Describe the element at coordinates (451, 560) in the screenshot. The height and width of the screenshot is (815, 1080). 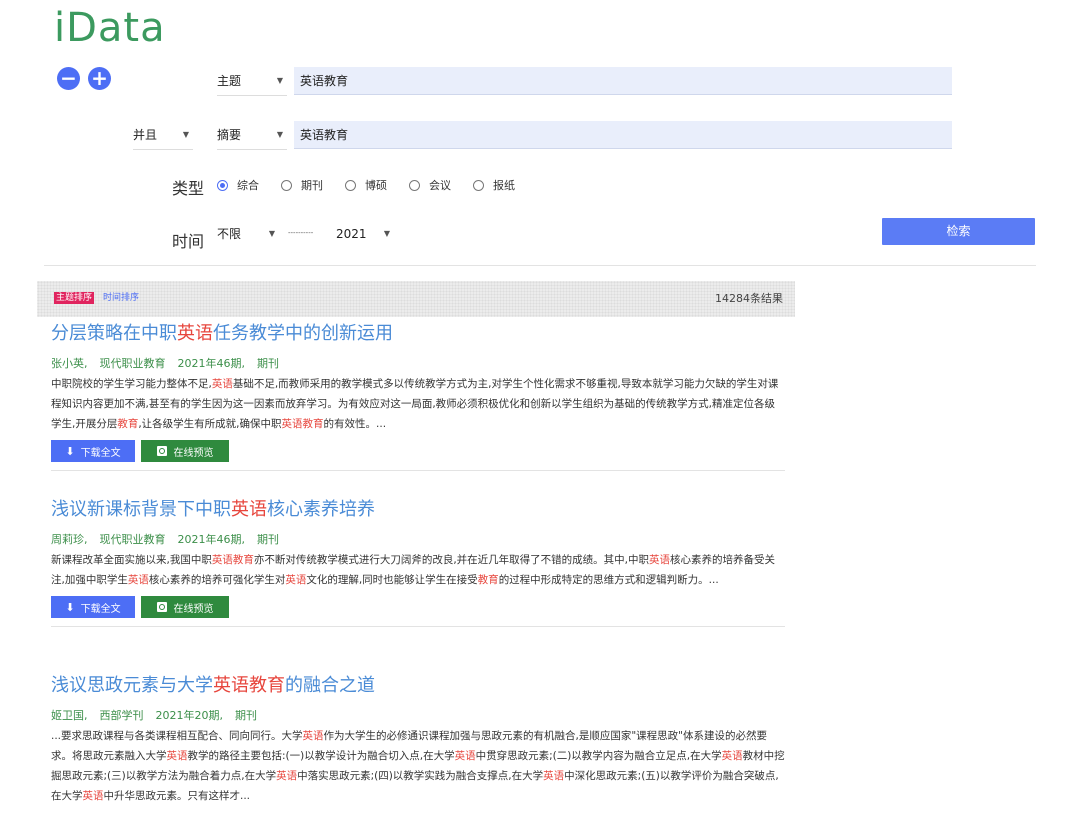
I see `abstract-segment: 亦不断对传统教学模式进行大刀阔斧的改良,并在近几年取得了不错的成绩。其中,中职` at that location.